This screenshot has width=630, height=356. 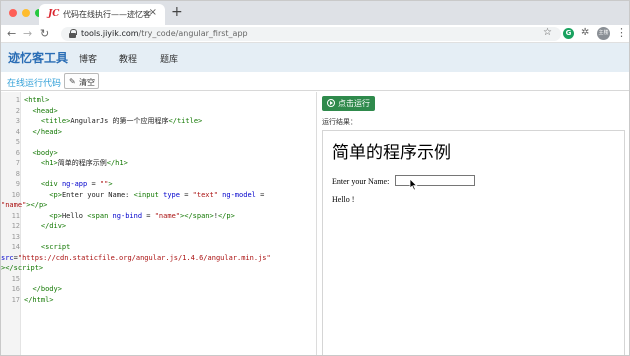 I want to click on code-line: </div>, so click(x=53, y=226).